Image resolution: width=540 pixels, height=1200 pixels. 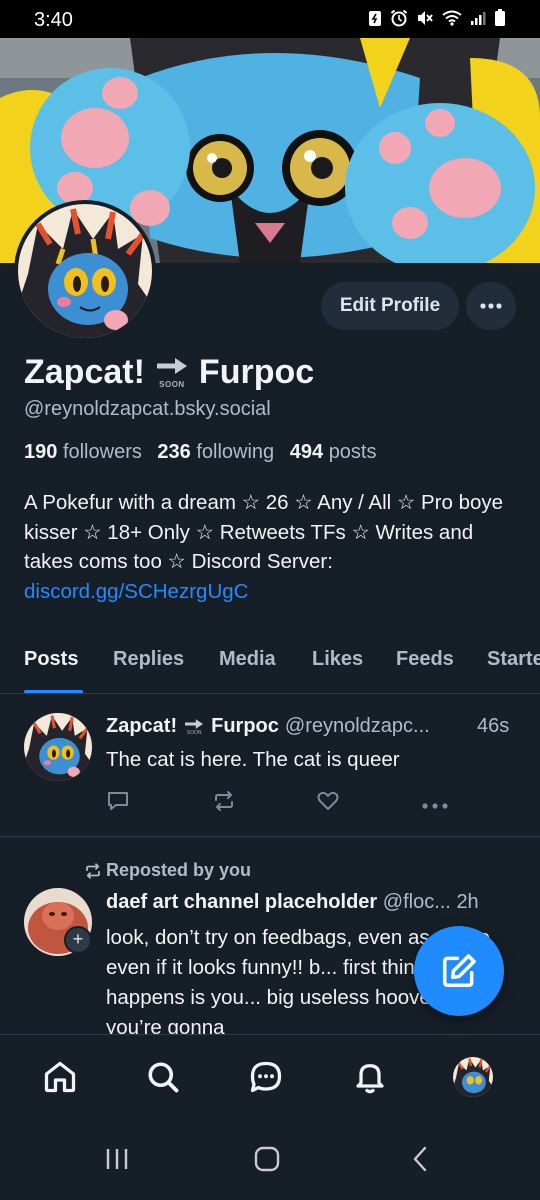 What do you see at coordinates (478, 20) in the screenshot?
I see `signal-icon` at bounding box center [478, 20].